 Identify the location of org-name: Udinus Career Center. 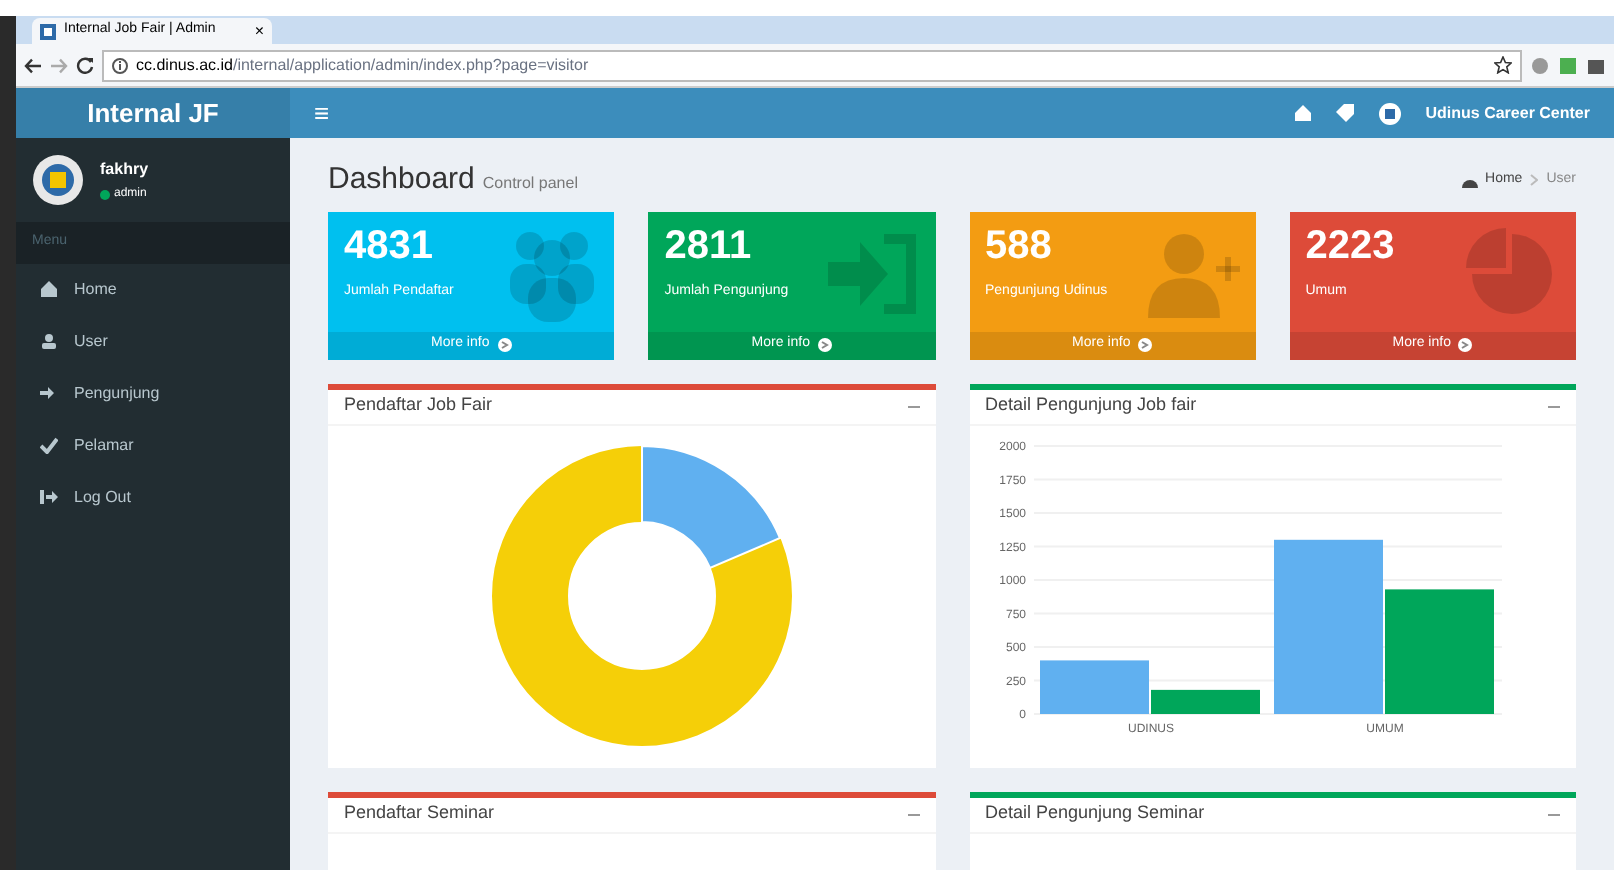
(1507, 113).